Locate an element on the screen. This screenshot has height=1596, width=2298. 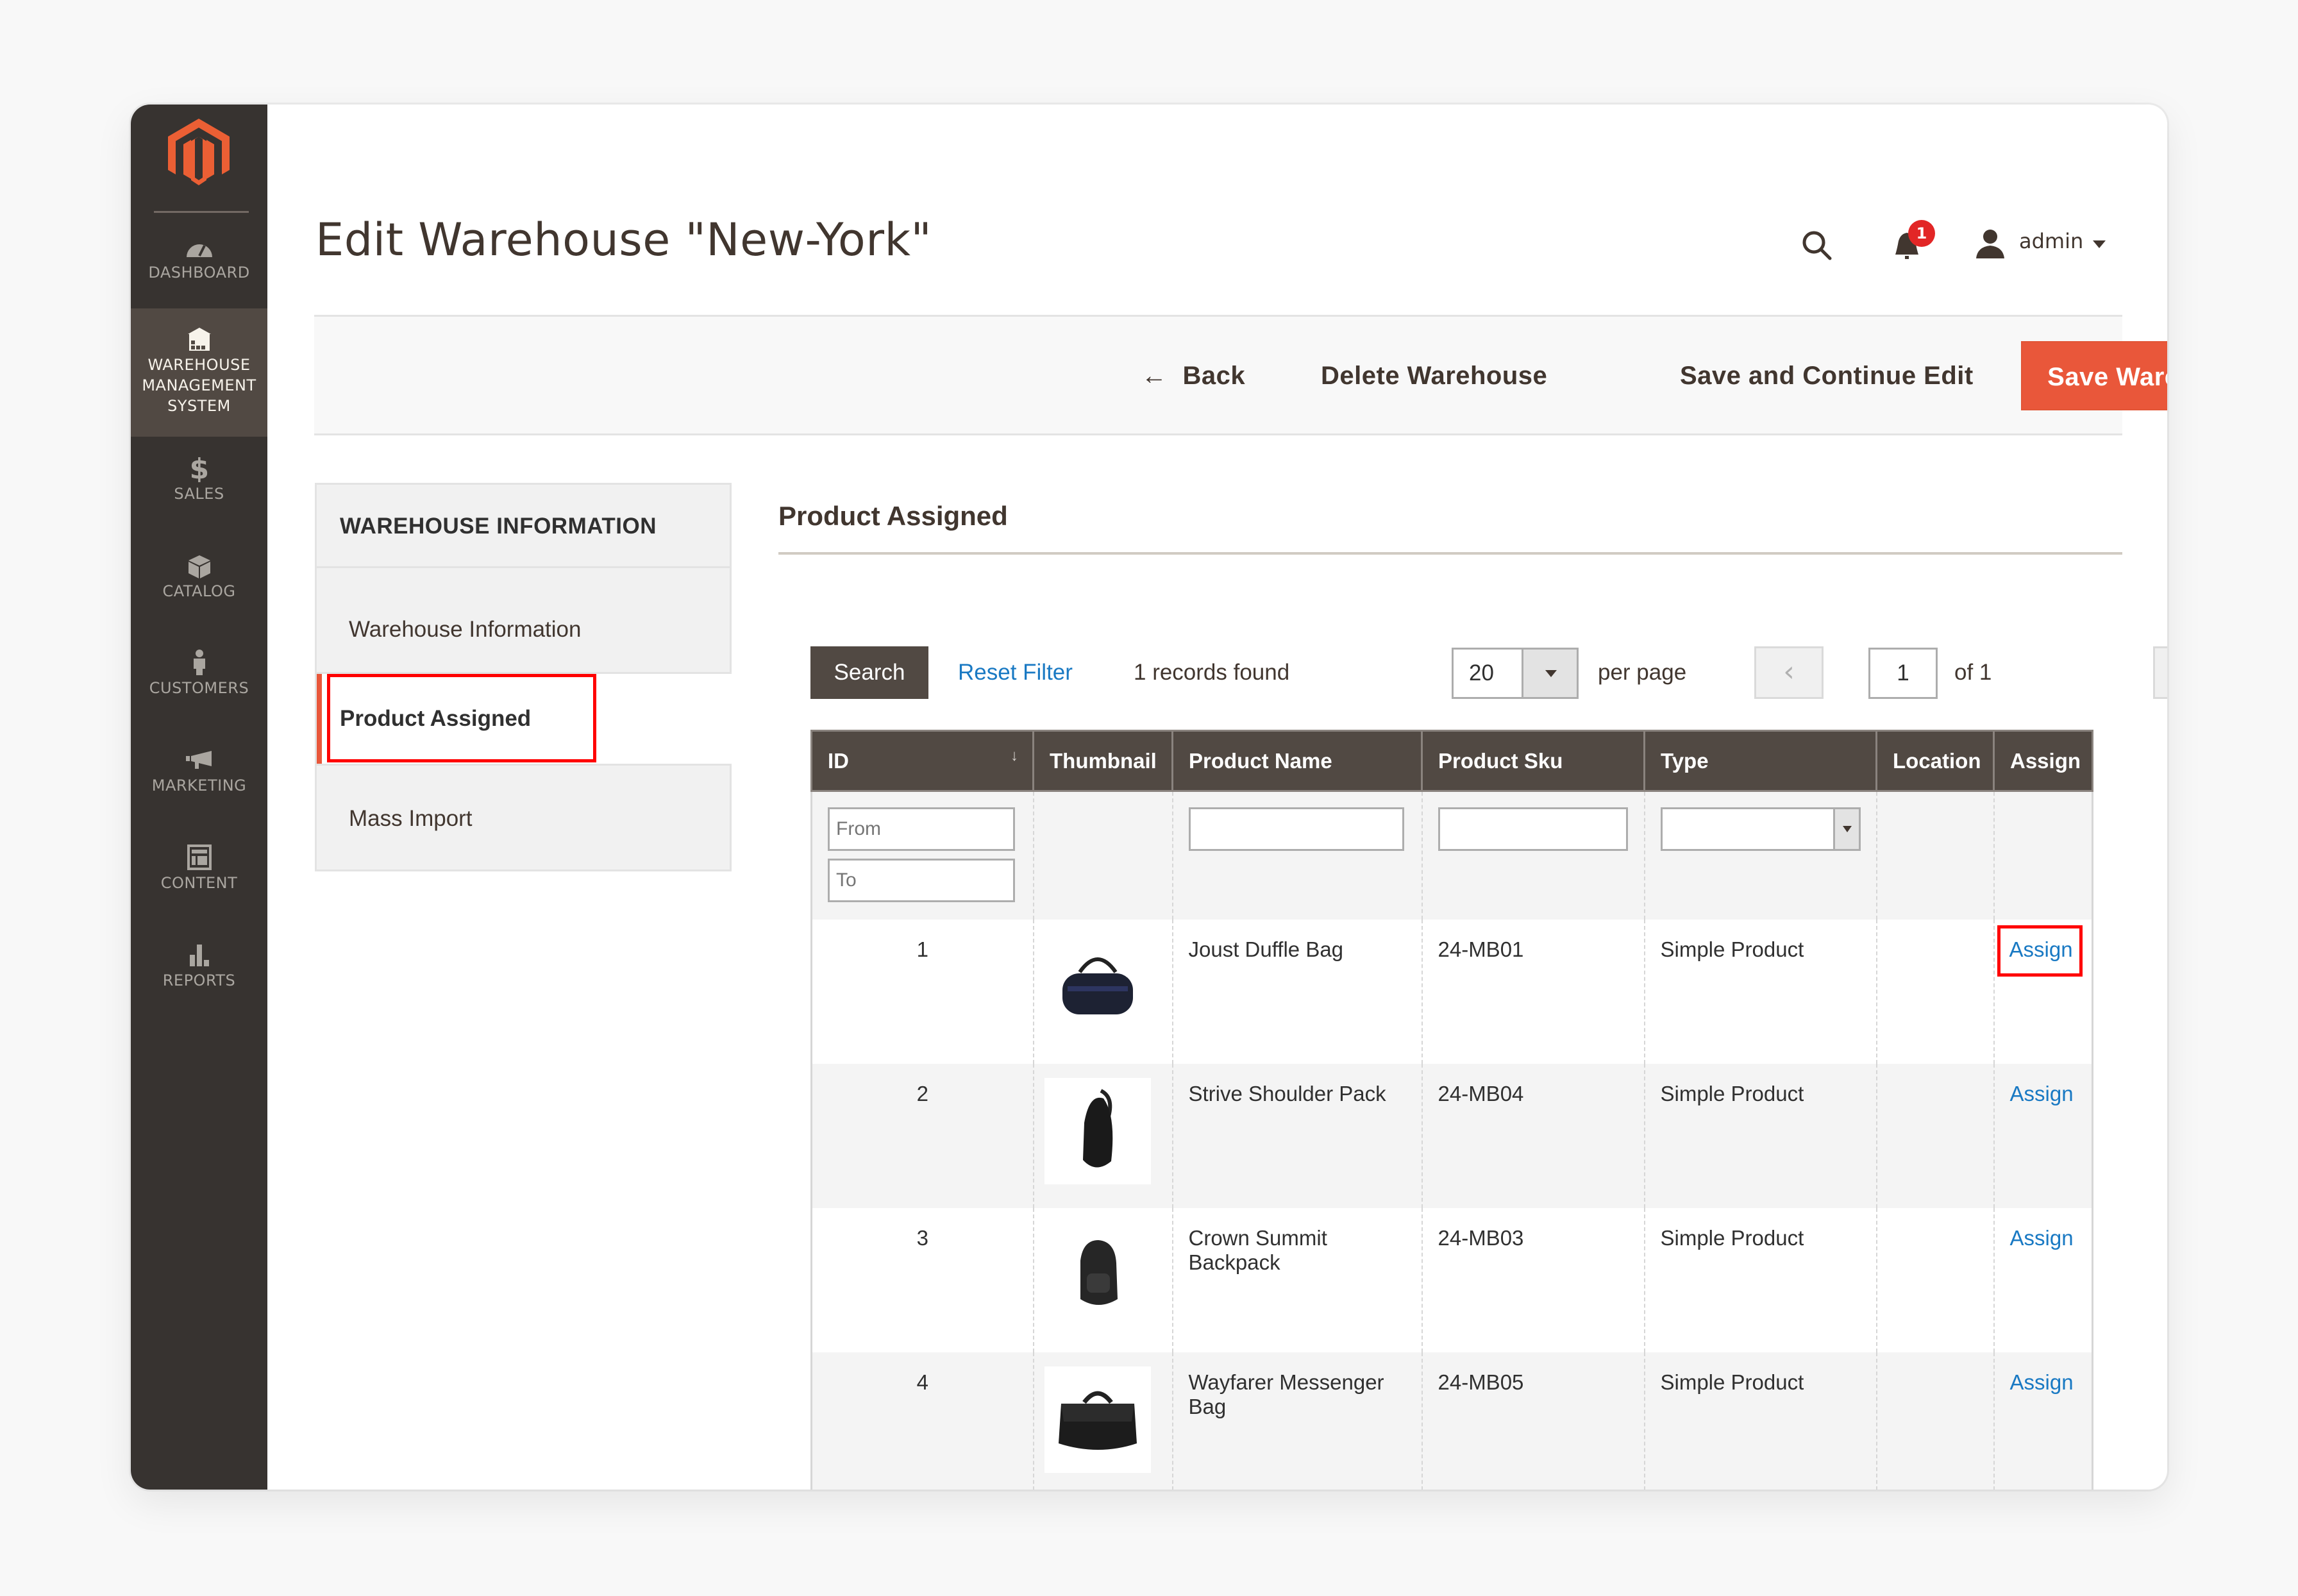
tab-product-assigned: Product Assigned is located at coordinates (525, 719).